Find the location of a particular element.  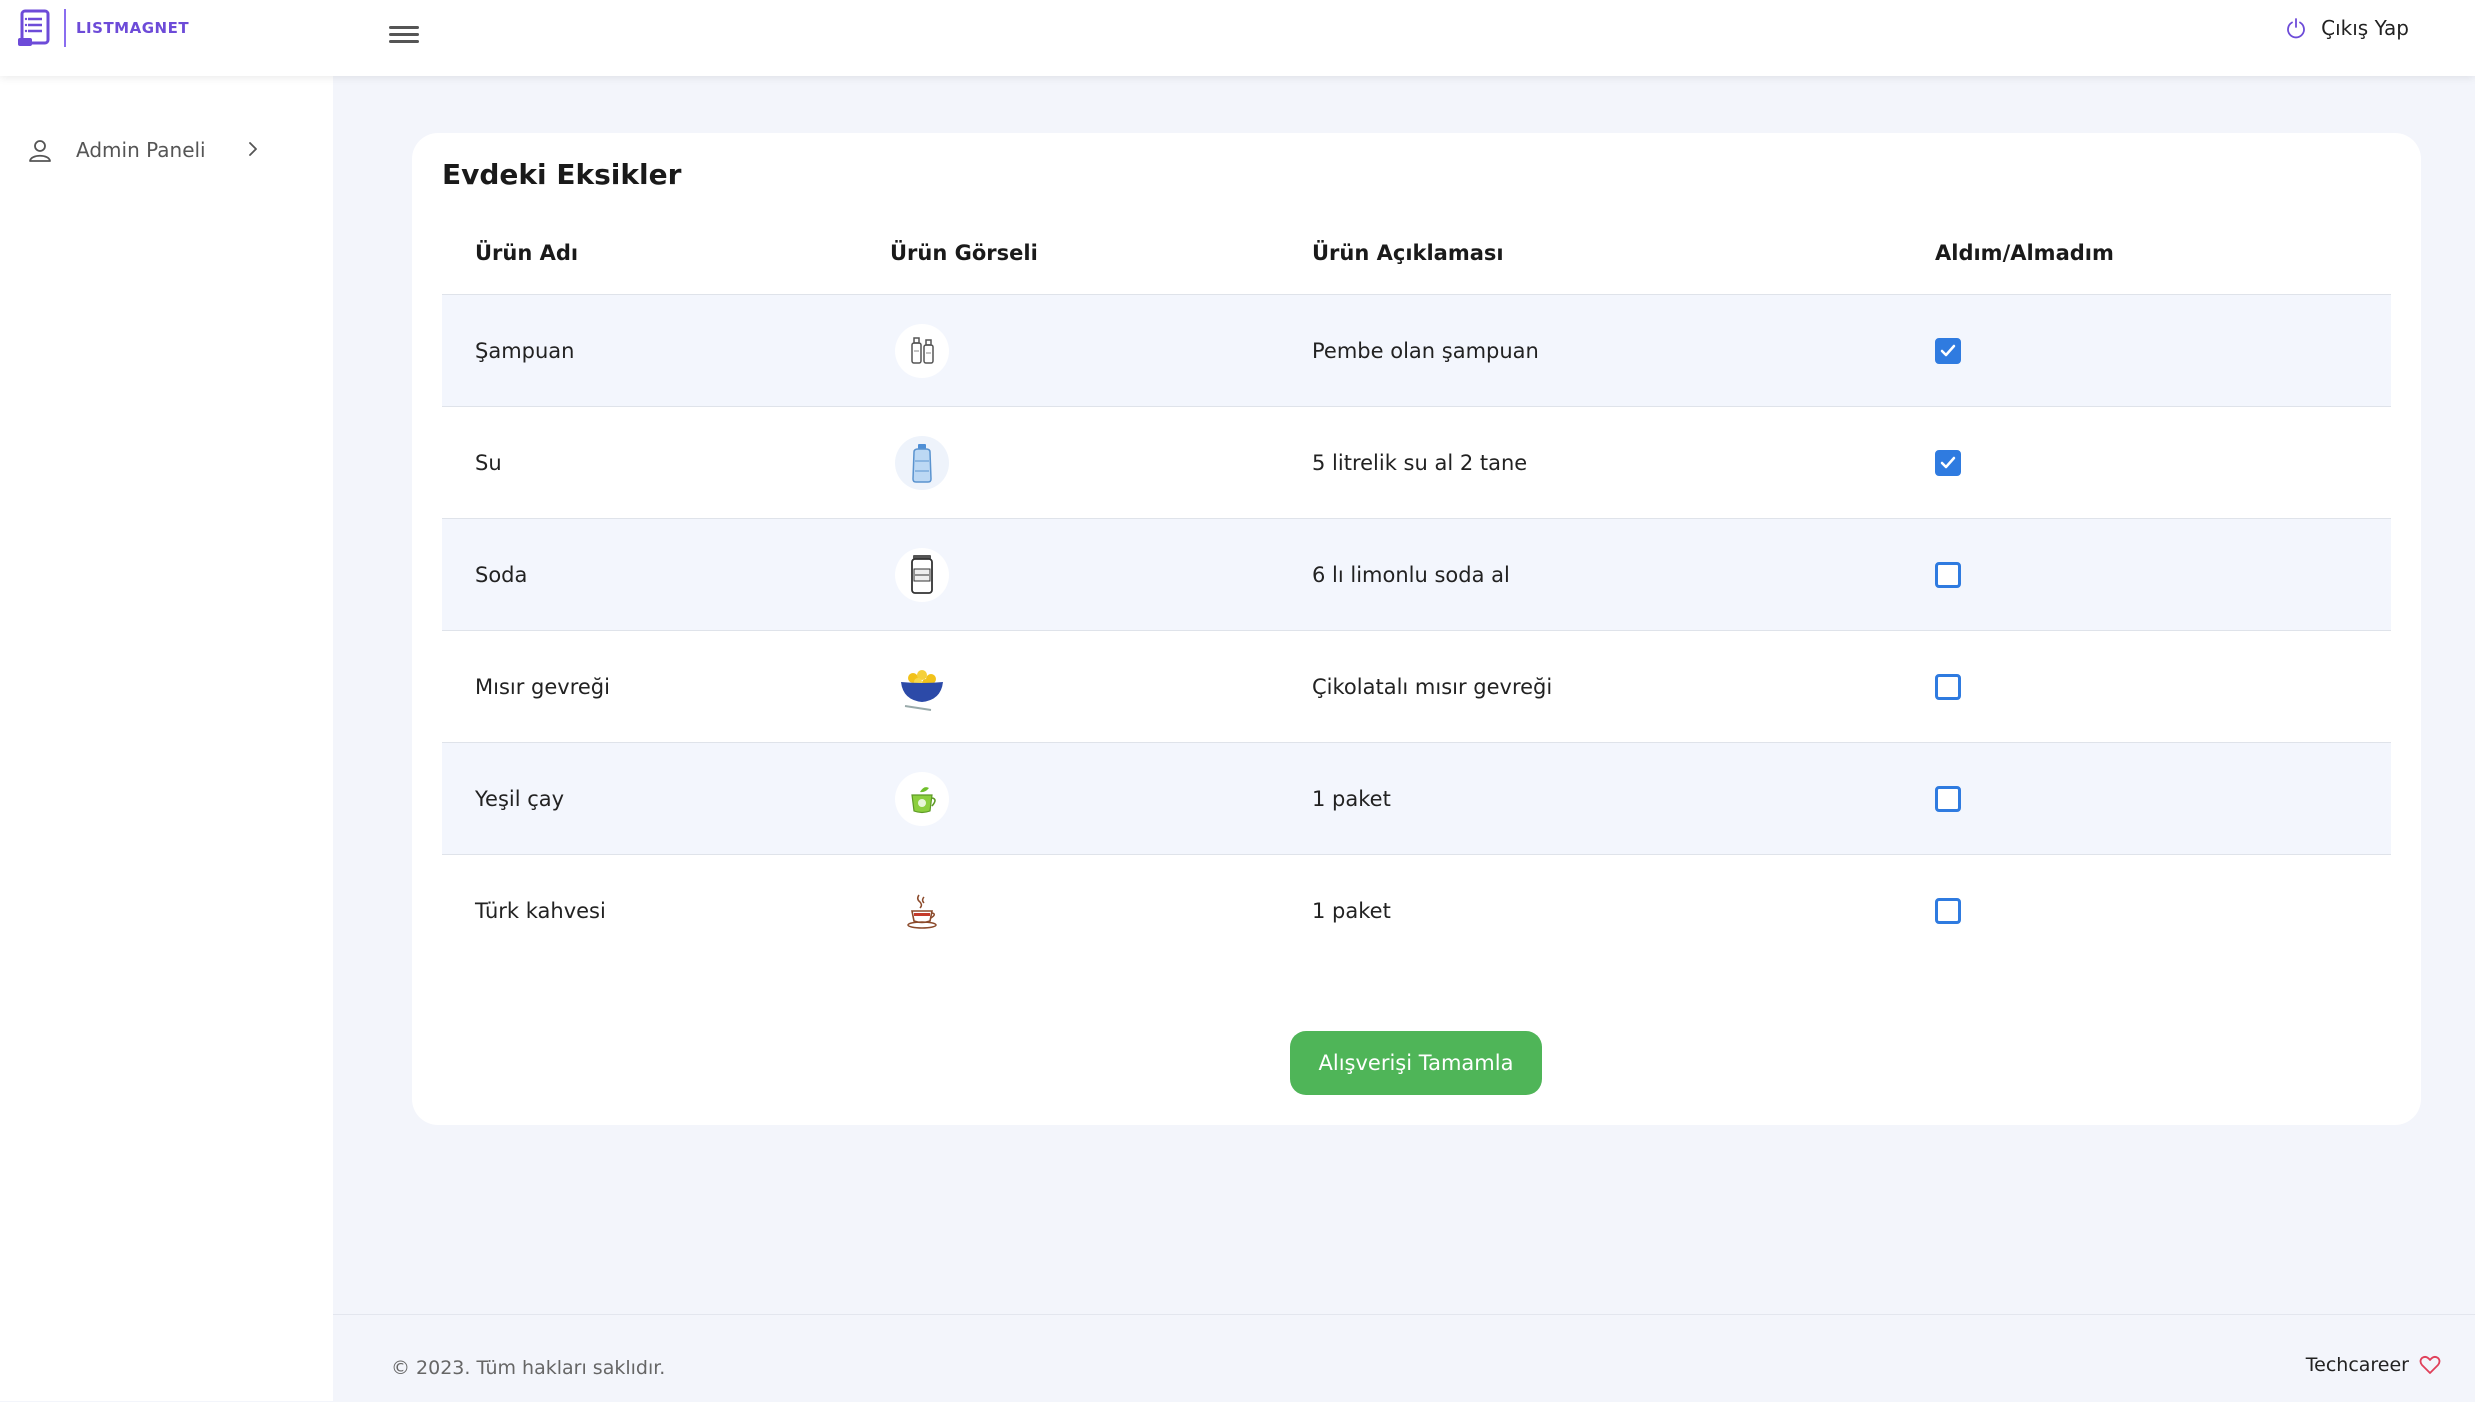

table-row: Soda 6 lı limonlu soda al is located at coordinates (1416, 574).